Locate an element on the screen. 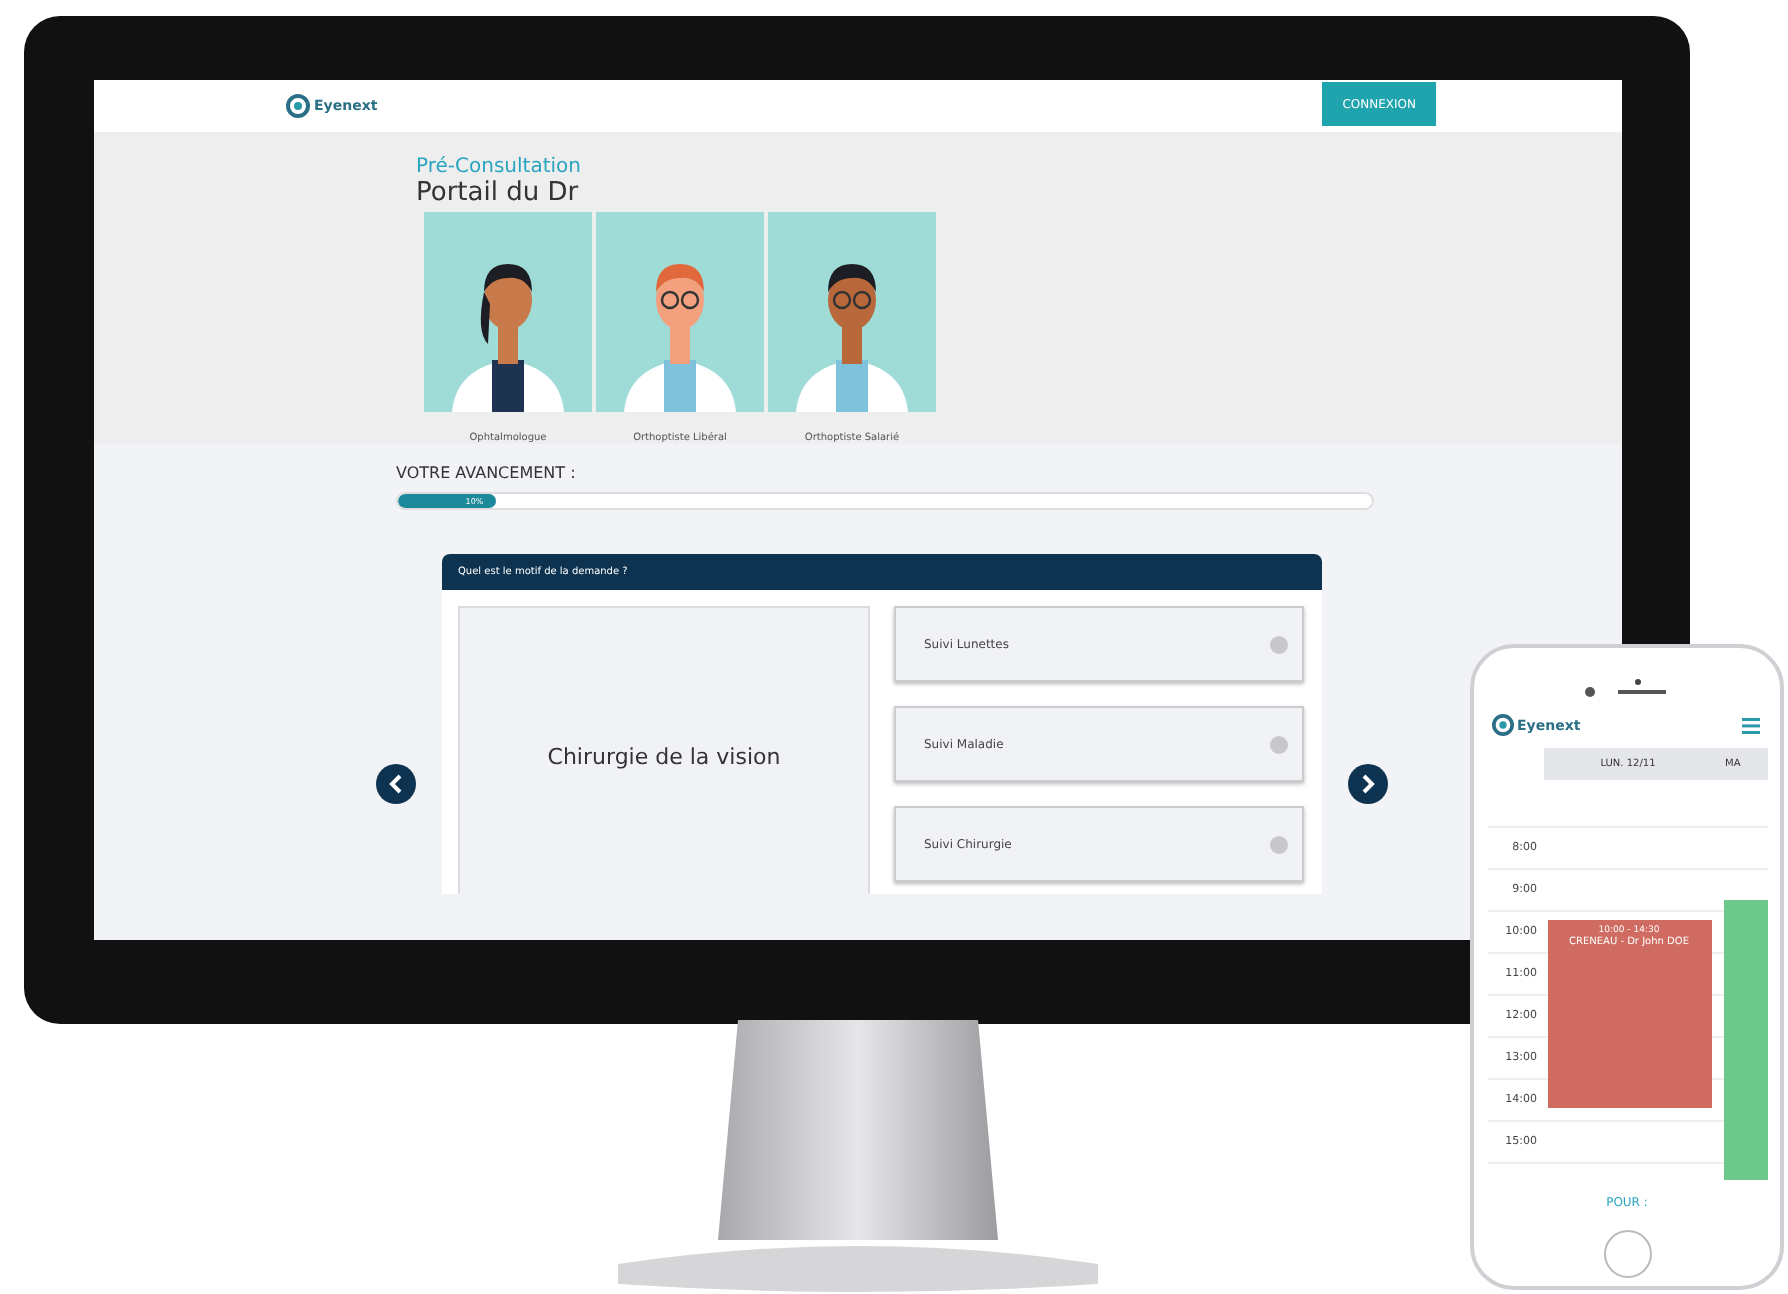 The height and width of the screenshot is (1294, 1788). featured-option-tile: Chirurgie de la vision is located at coordinates (664, 750).